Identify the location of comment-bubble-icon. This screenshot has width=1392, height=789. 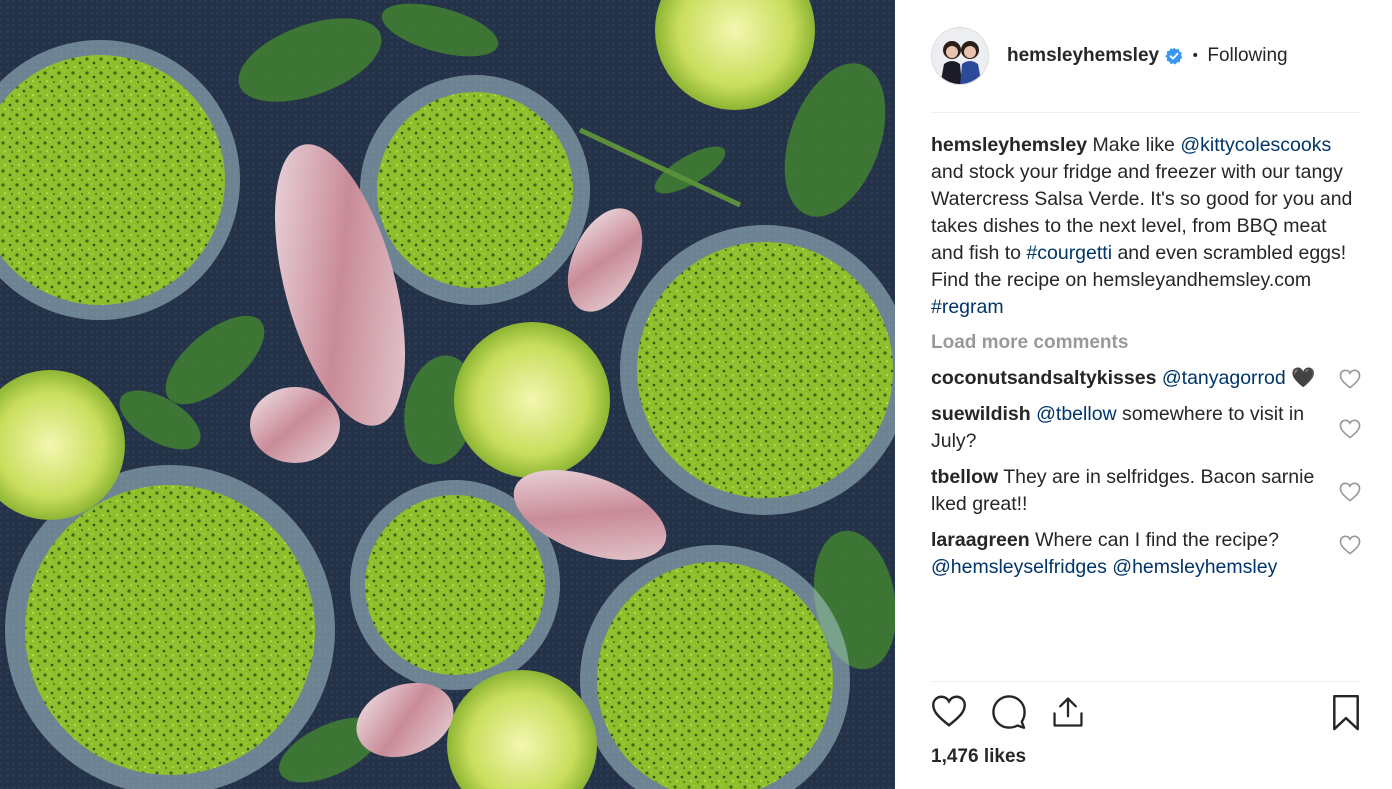
(1009, 712).